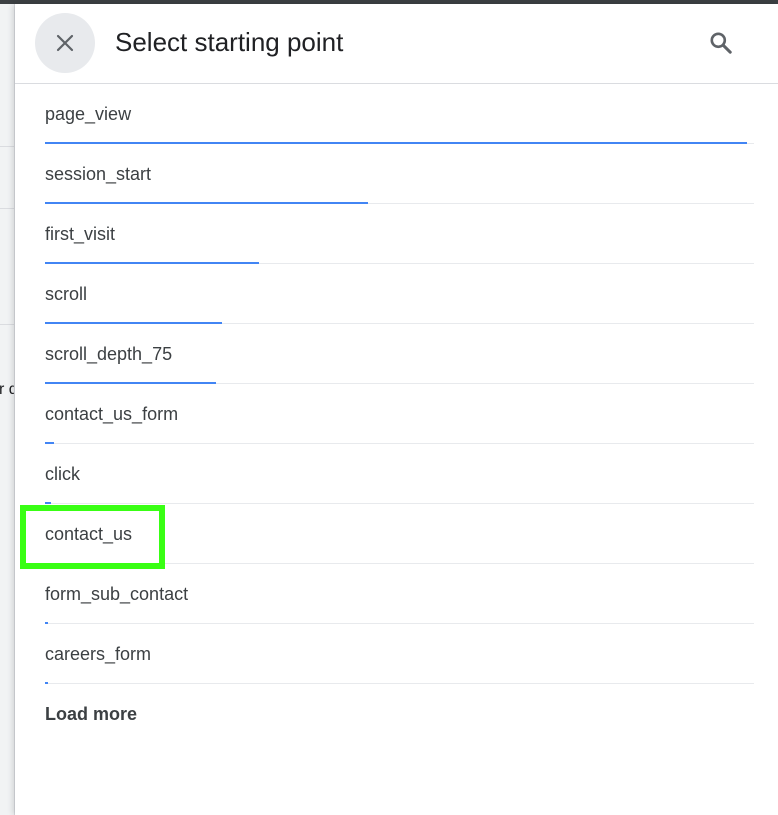  What do you see at coordinates (7, 409) in the screenshot?
I see `background-page: r d` at bounding box center [7, 409].